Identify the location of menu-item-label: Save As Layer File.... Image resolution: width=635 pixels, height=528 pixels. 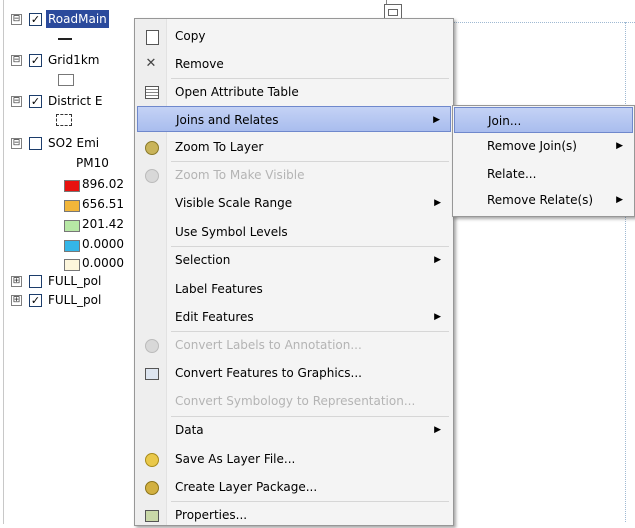
(235, 459).